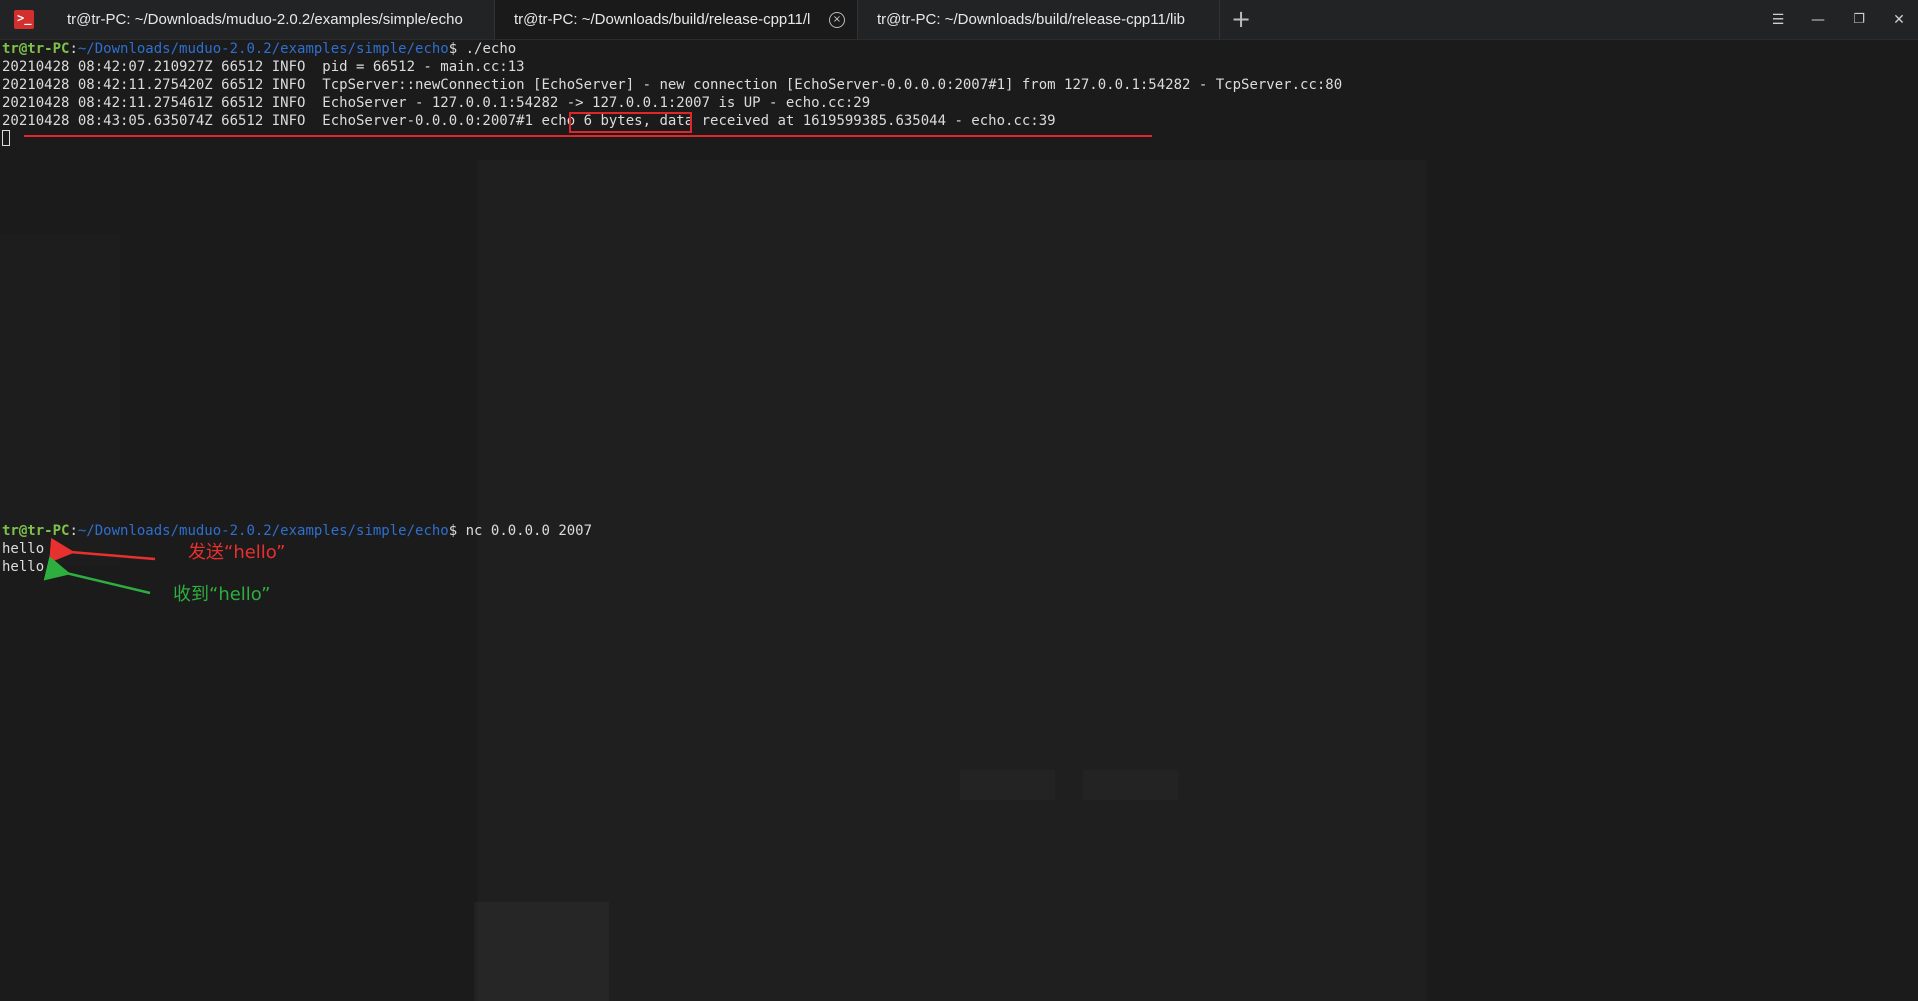 This screenshot has height=1001, width=1918. I want to click on minimize-icon: —, so click(1818, 20).